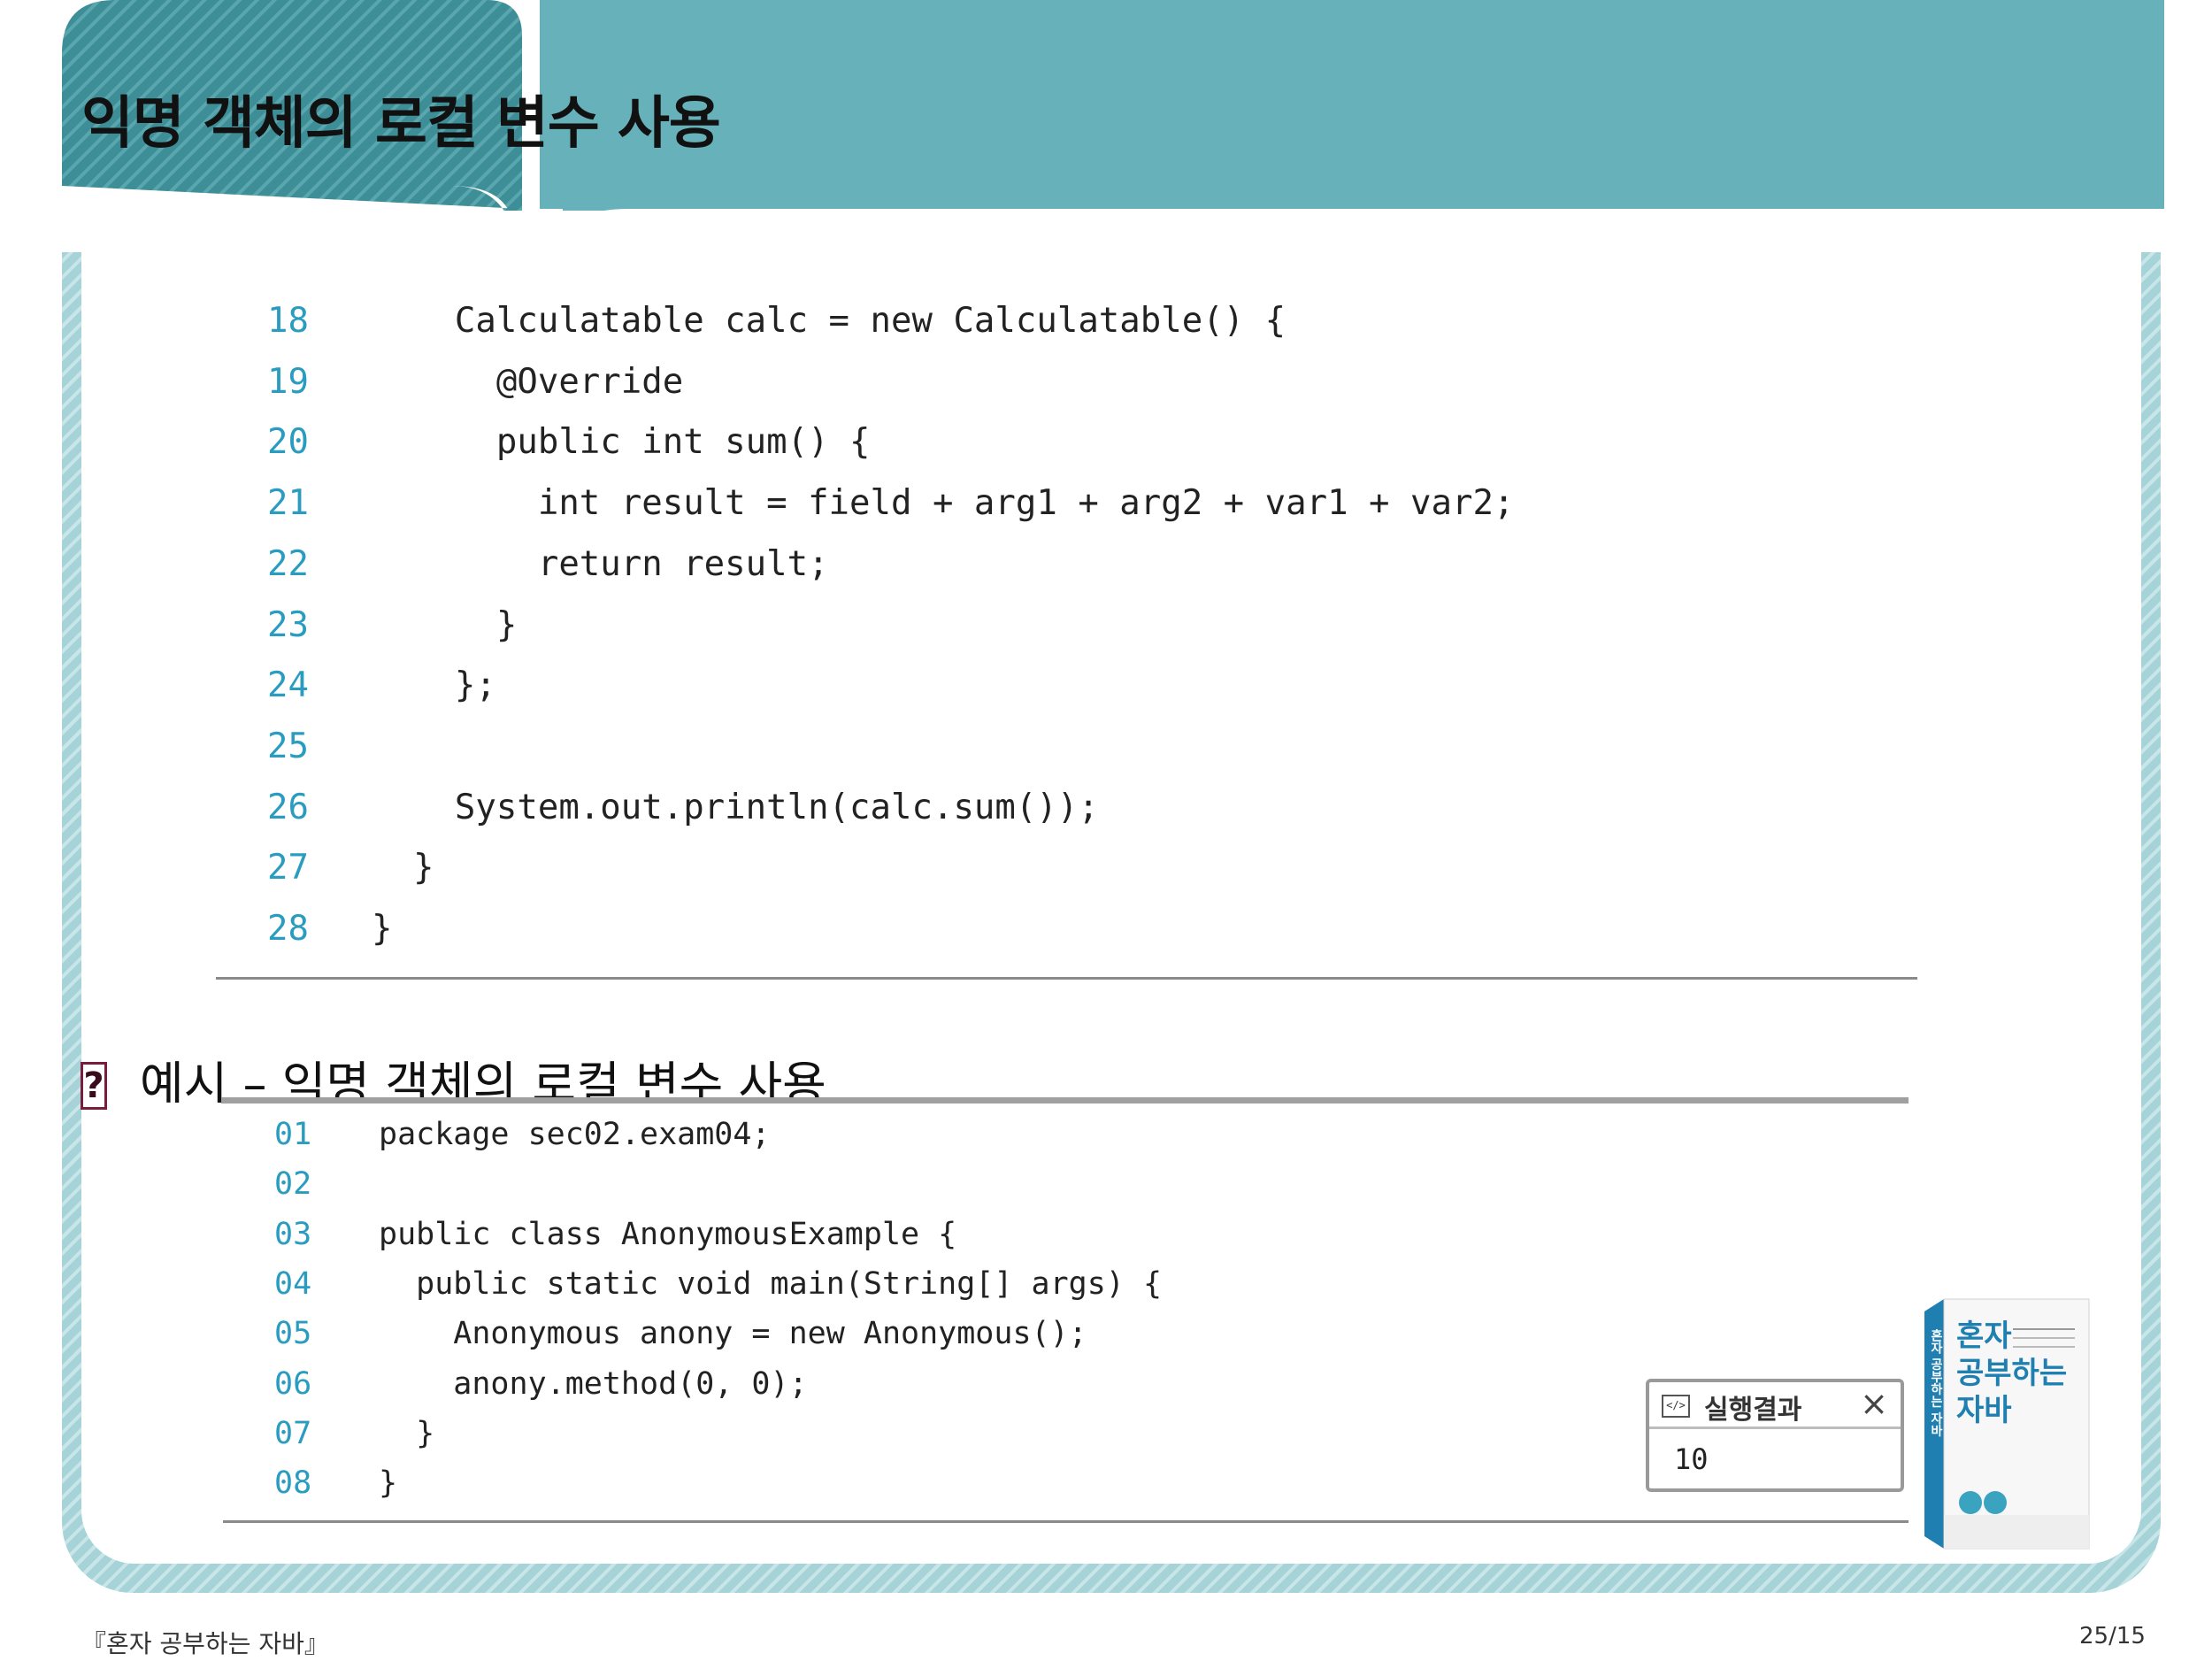 The image size is (2212, 1661). Describe the element at coordinates (293, 1483) in the screenshot. I see `line-number: 08` at that location.